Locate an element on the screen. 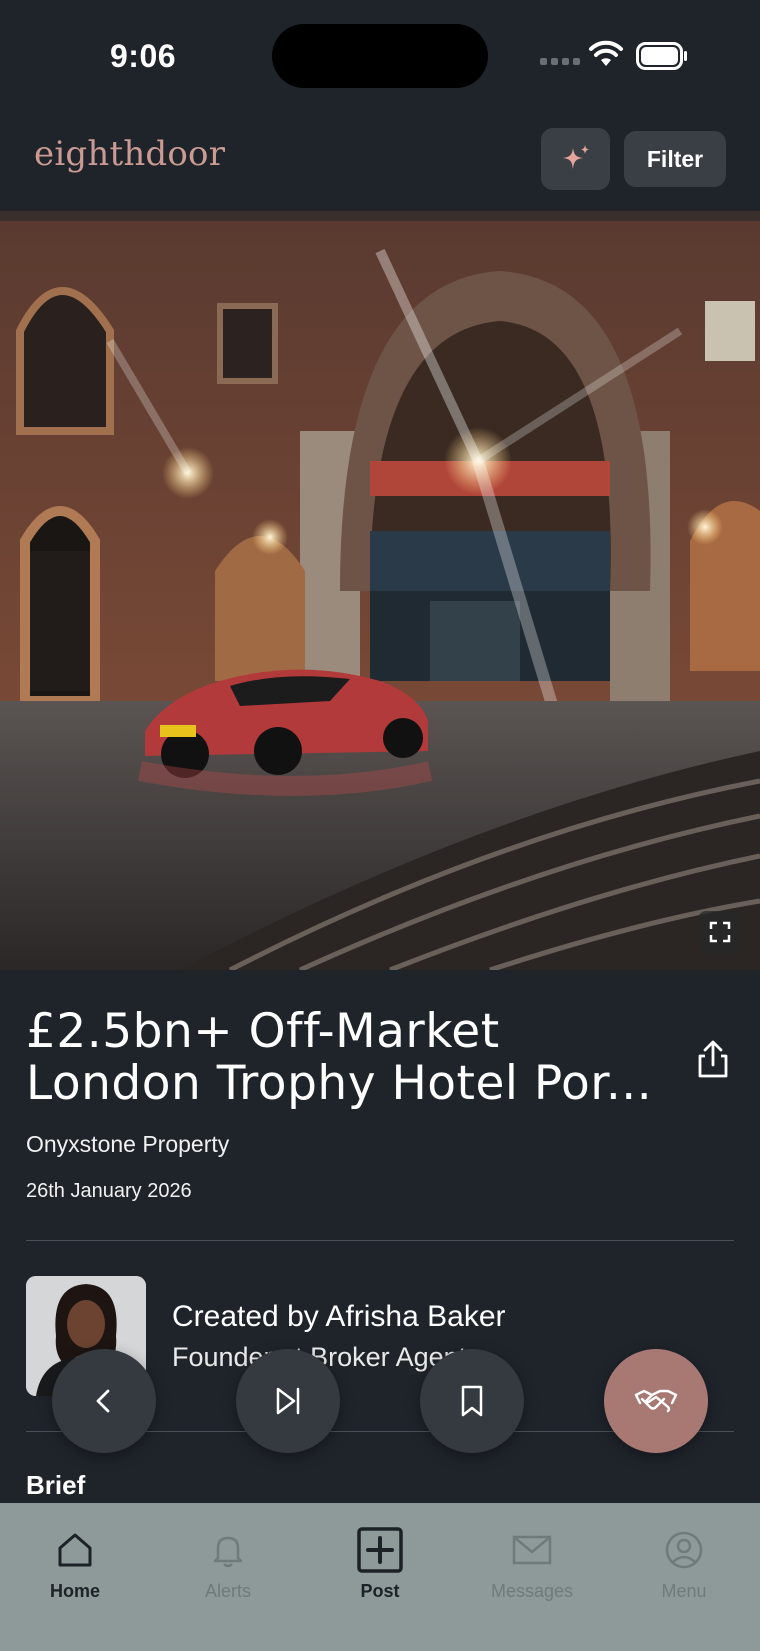 This screenshot has height=1651, width=760. expand-icon is located at coordinates (720, 932).